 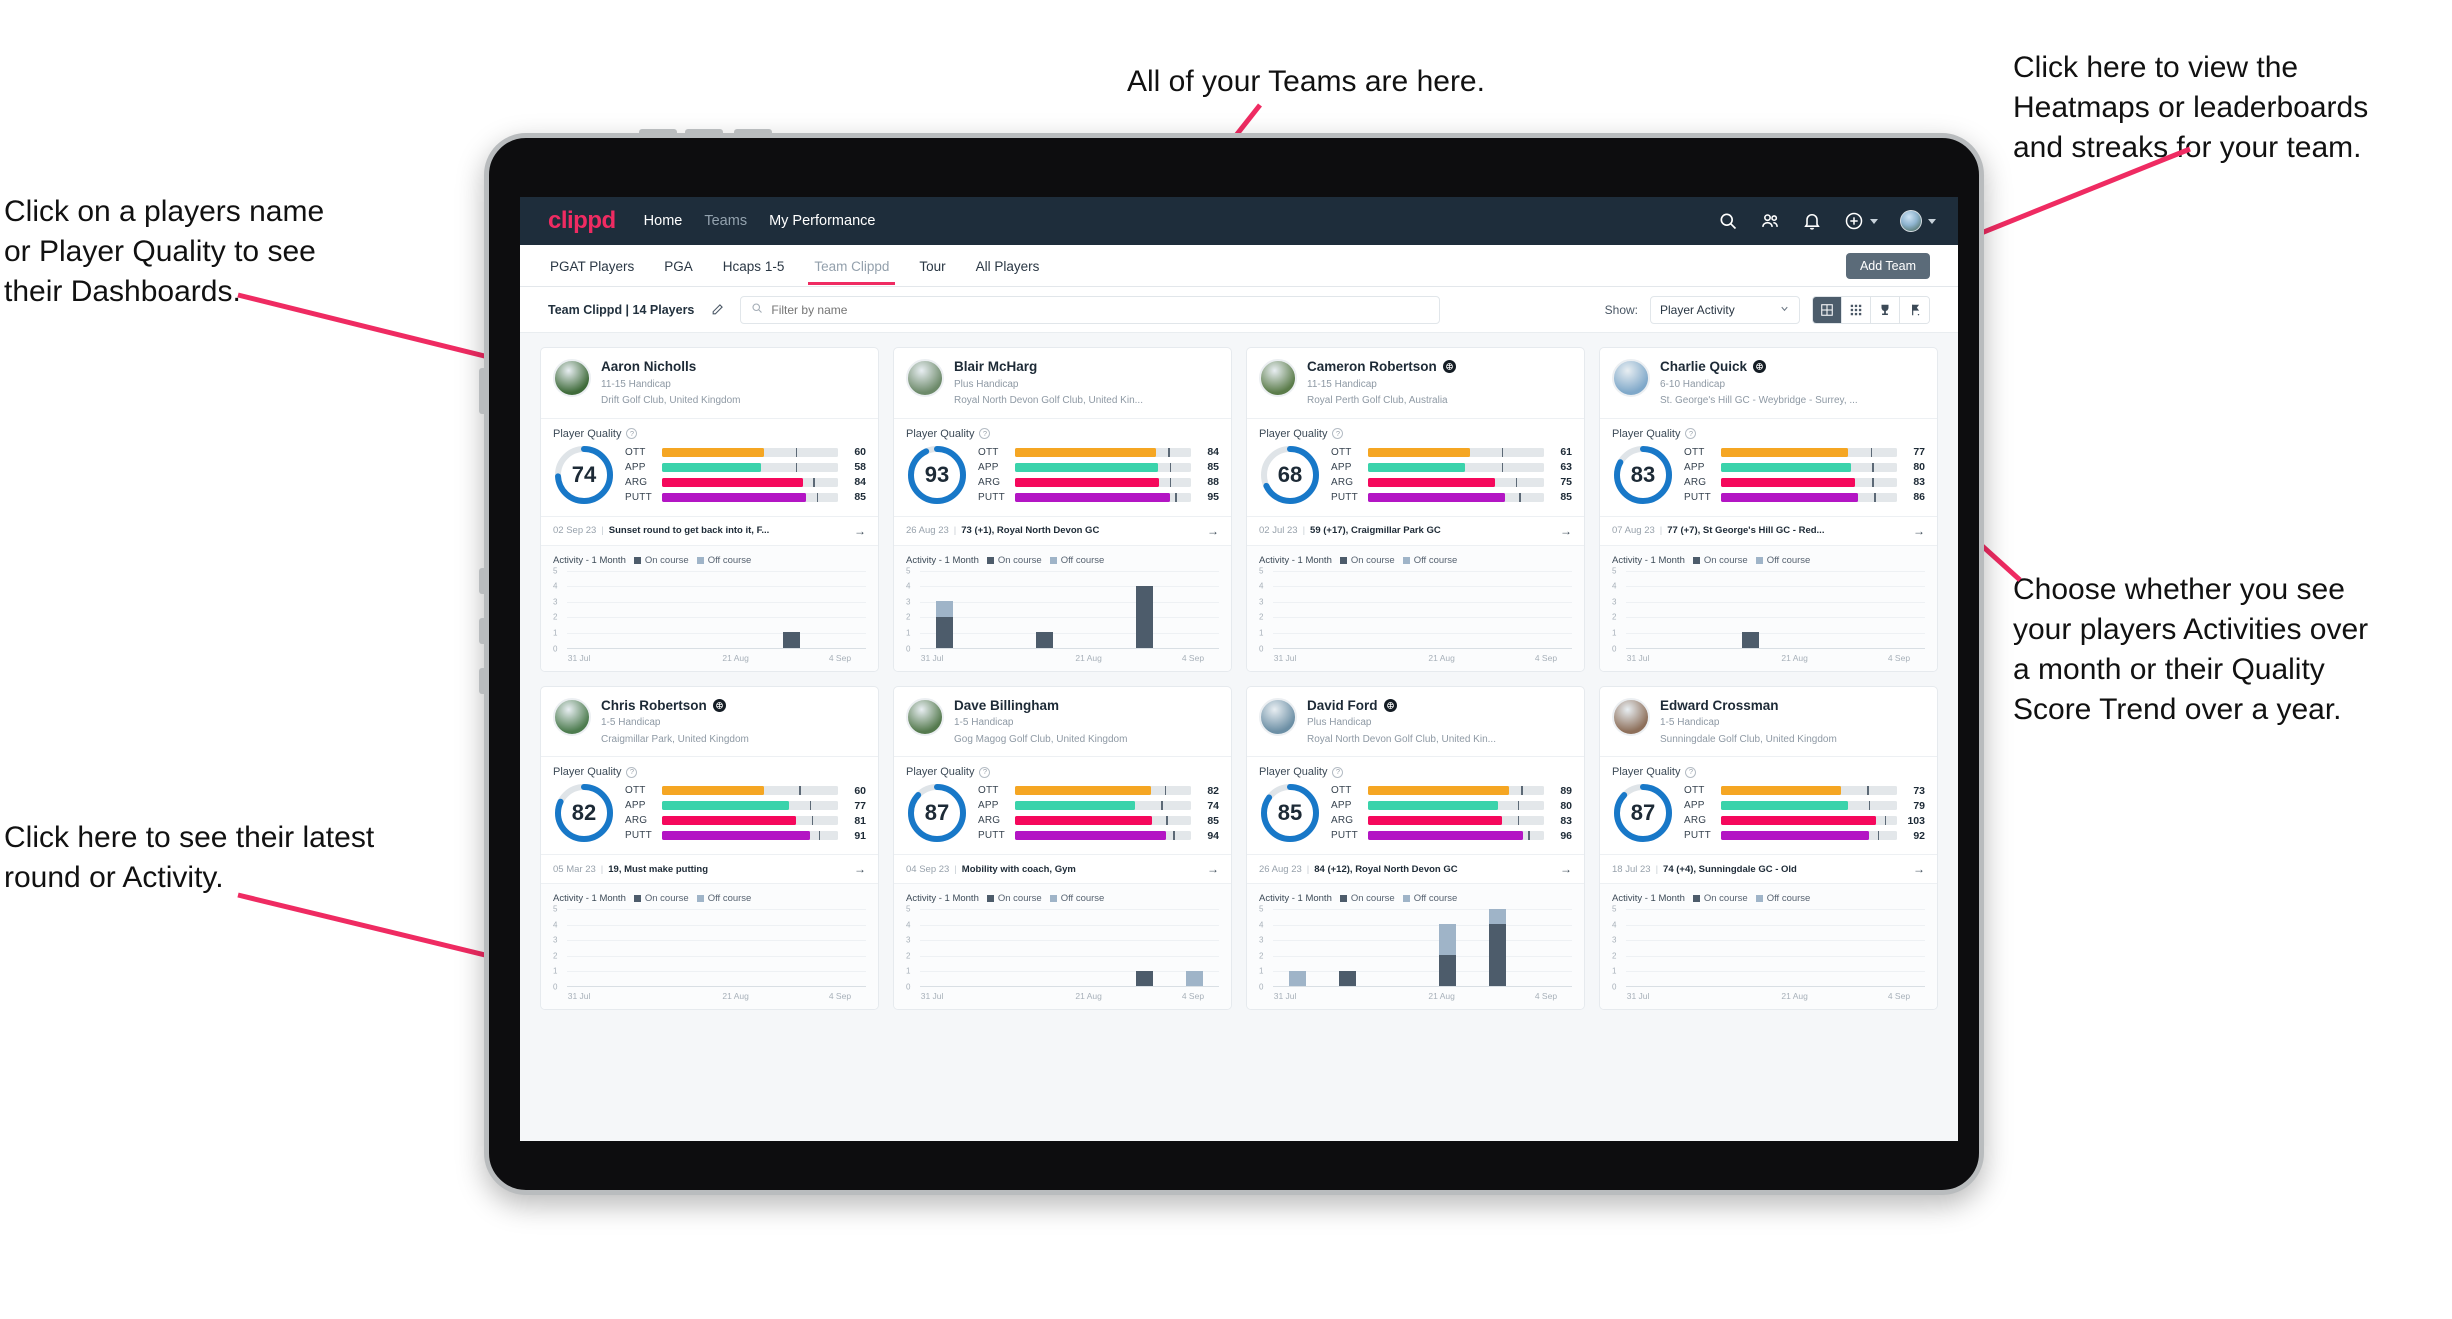 I want to click on add-team-button: Add Team, so click(x=1887, y=265).